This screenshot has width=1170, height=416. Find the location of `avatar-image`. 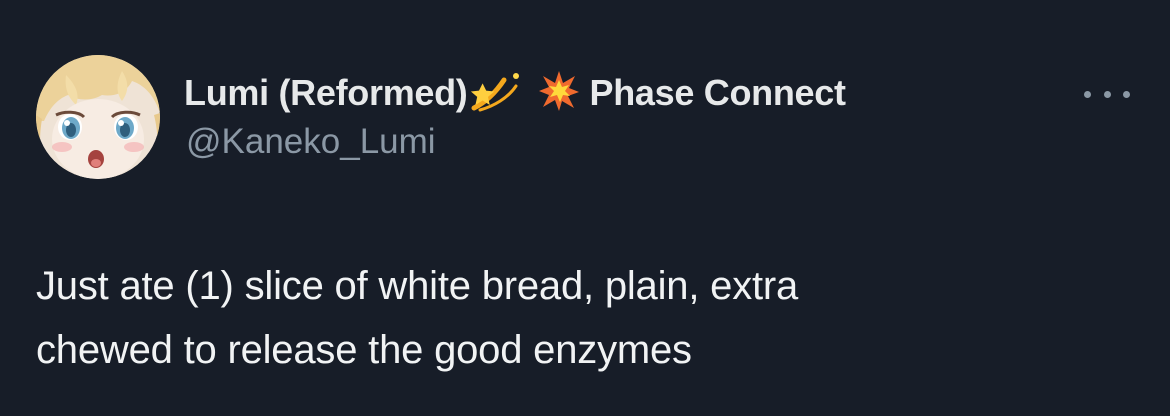

avatar-image is located at coordinates (98, 117).